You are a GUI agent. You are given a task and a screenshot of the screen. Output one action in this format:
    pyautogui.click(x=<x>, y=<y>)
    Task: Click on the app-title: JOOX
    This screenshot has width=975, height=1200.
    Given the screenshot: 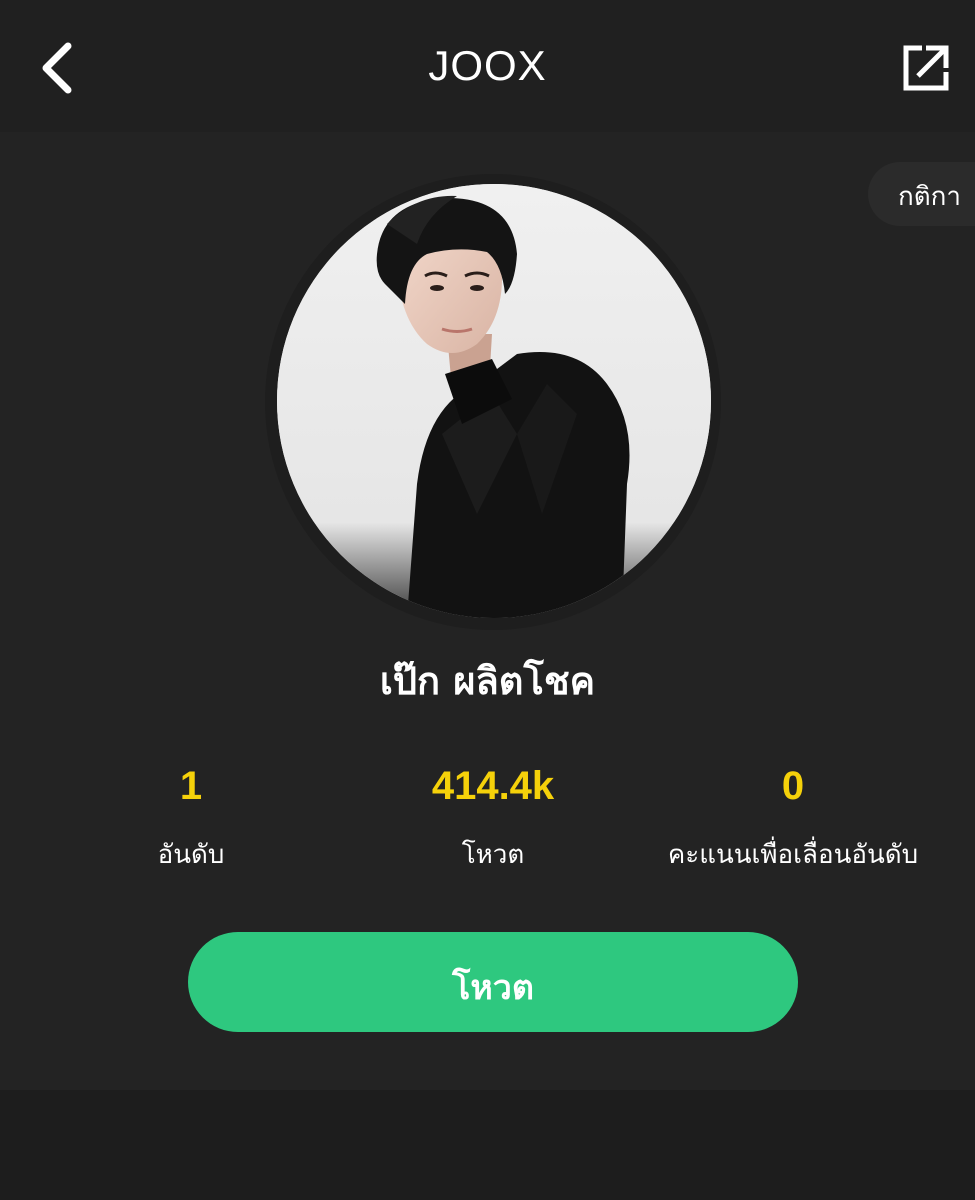 What is the action you would take?
    pyautogui.click(x=487, y=65)
    